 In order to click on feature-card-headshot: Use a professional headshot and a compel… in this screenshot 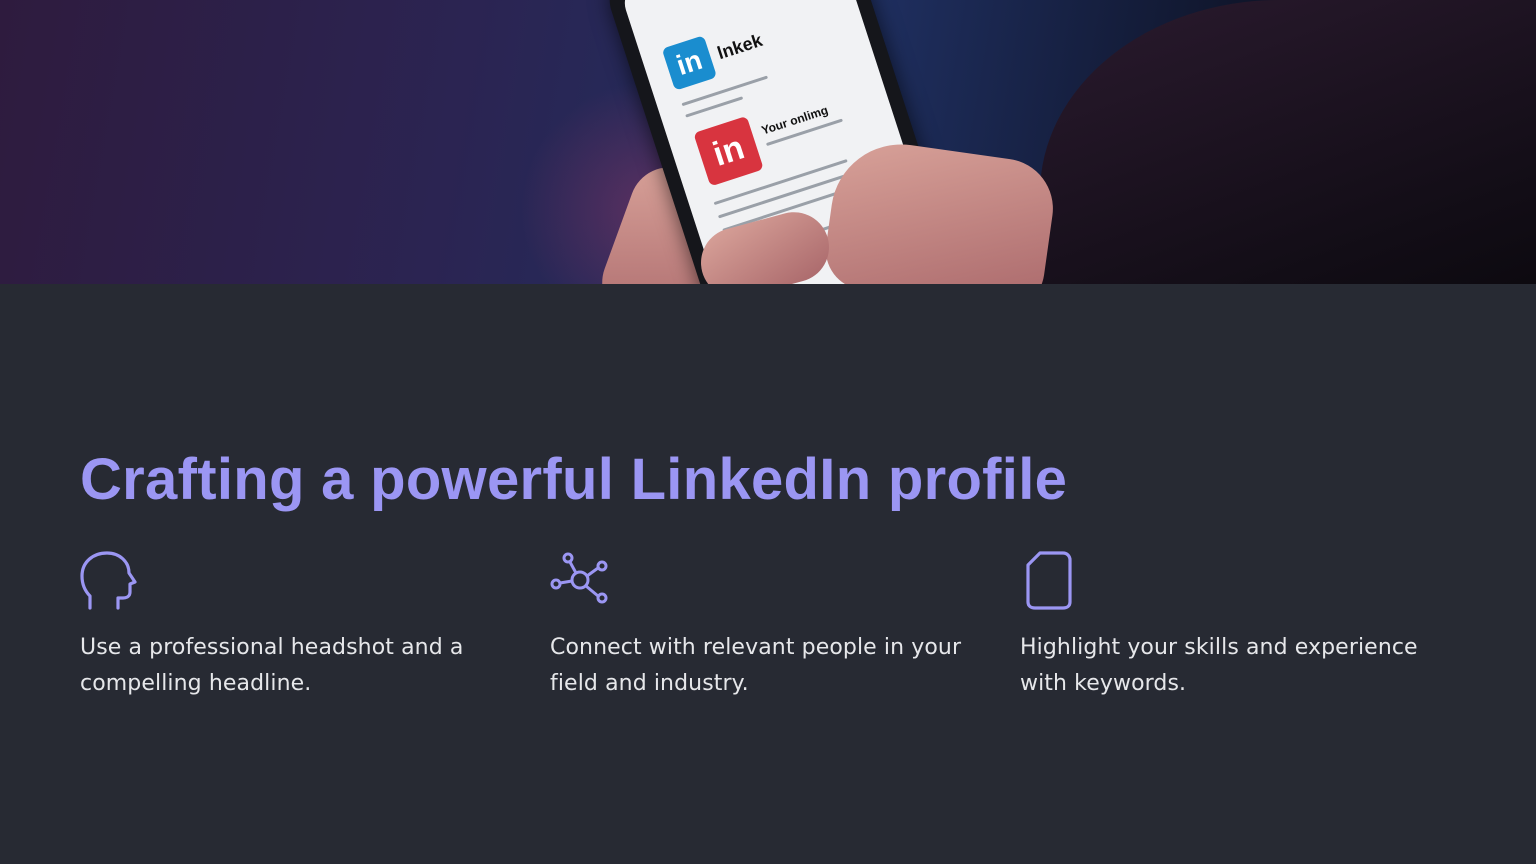, I will do `click(295, 626)`.